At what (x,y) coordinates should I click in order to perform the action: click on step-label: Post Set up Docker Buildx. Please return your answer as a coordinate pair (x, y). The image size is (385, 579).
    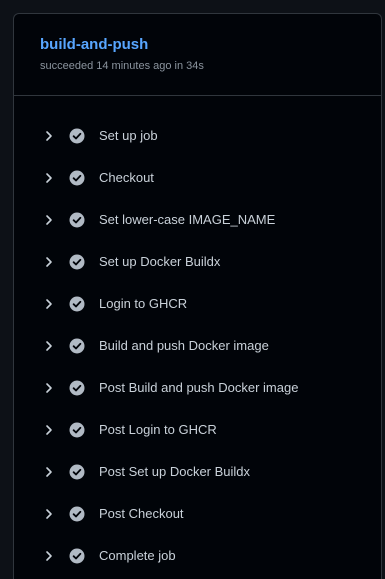
    Looking at the image, I should click on (175, 471).